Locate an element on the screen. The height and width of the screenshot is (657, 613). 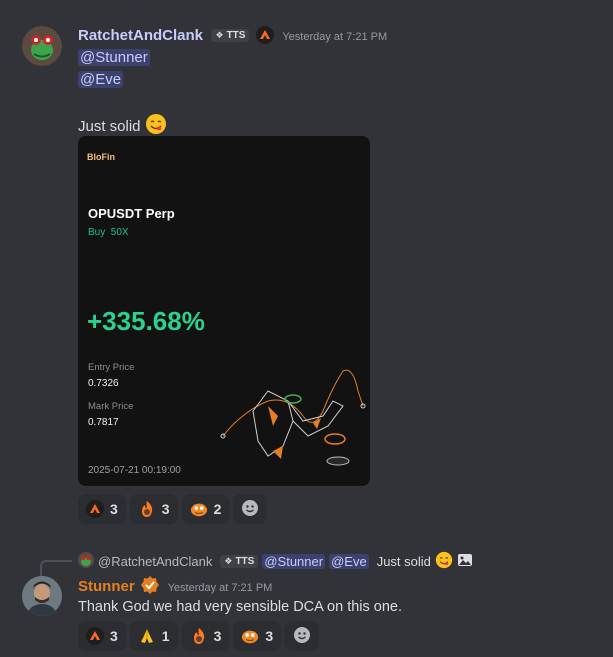
author-name-stunner: Stunner is located at coordinates (106, 586).